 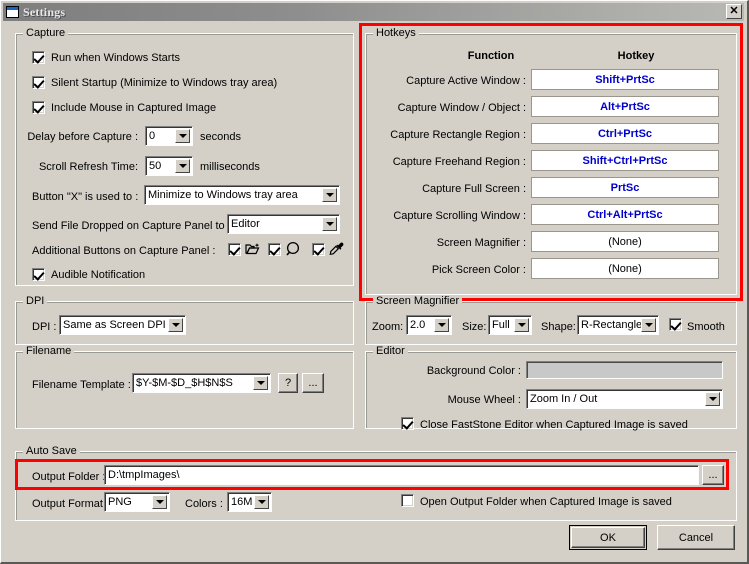 I want to click on label-output-format: Output Format :, so click(x=71, y=504).